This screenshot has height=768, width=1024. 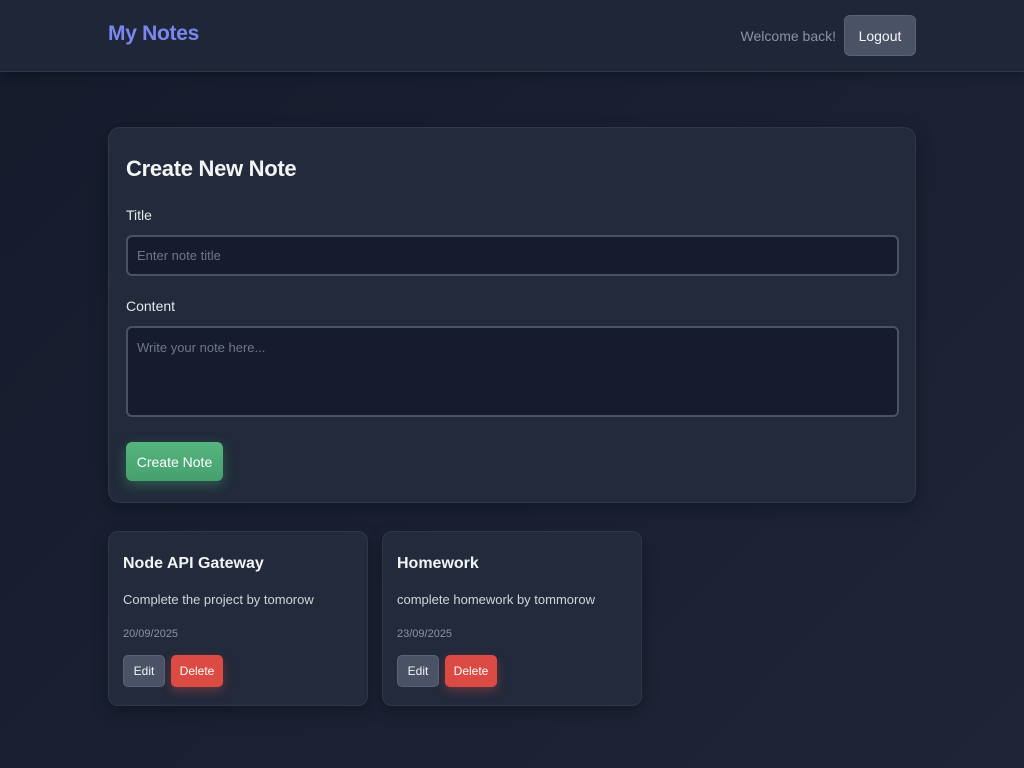 What do you see at coordinates (151, 306) in the screenshot?
I see `content-label: Content` at bounding box center [151, 306].